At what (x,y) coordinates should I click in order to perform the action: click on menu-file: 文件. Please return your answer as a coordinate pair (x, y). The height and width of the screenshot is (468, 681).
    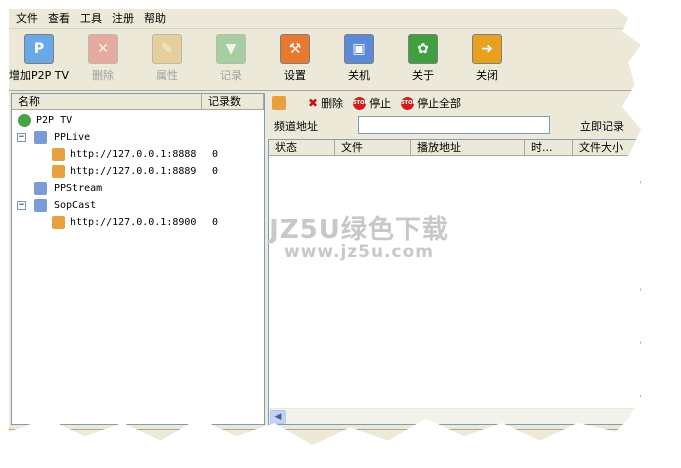
    Looking at the image, I should click on (27, 19).